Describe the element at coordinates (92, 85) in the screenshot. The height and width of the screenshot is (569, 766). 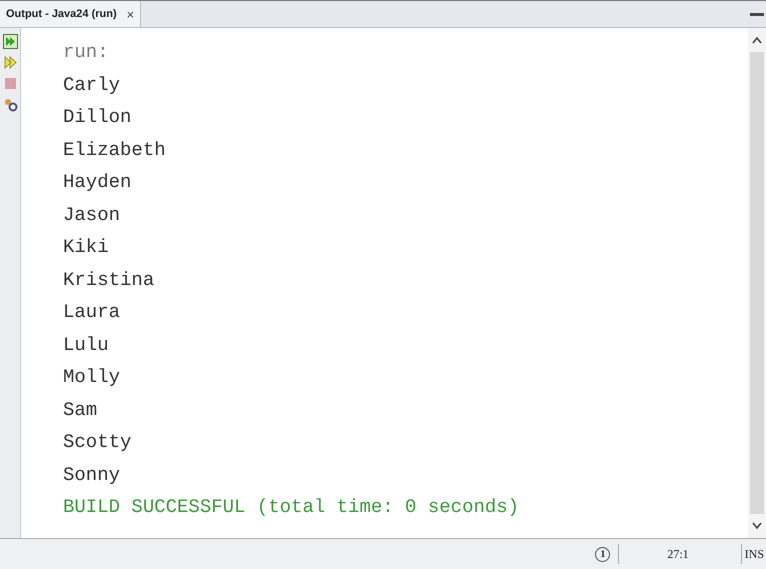
I see `output-line: Carly` at that location.